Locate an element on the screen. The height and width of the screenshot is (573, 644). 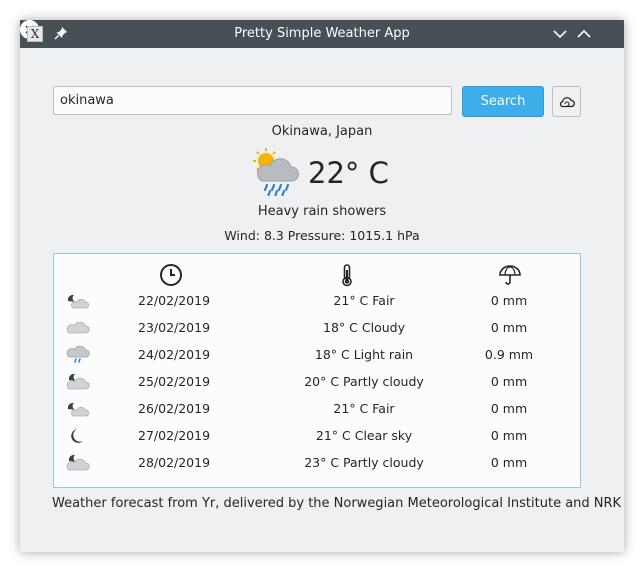
title-bar: X Pretty Simple Weather App is located at coordinates (322, 34).